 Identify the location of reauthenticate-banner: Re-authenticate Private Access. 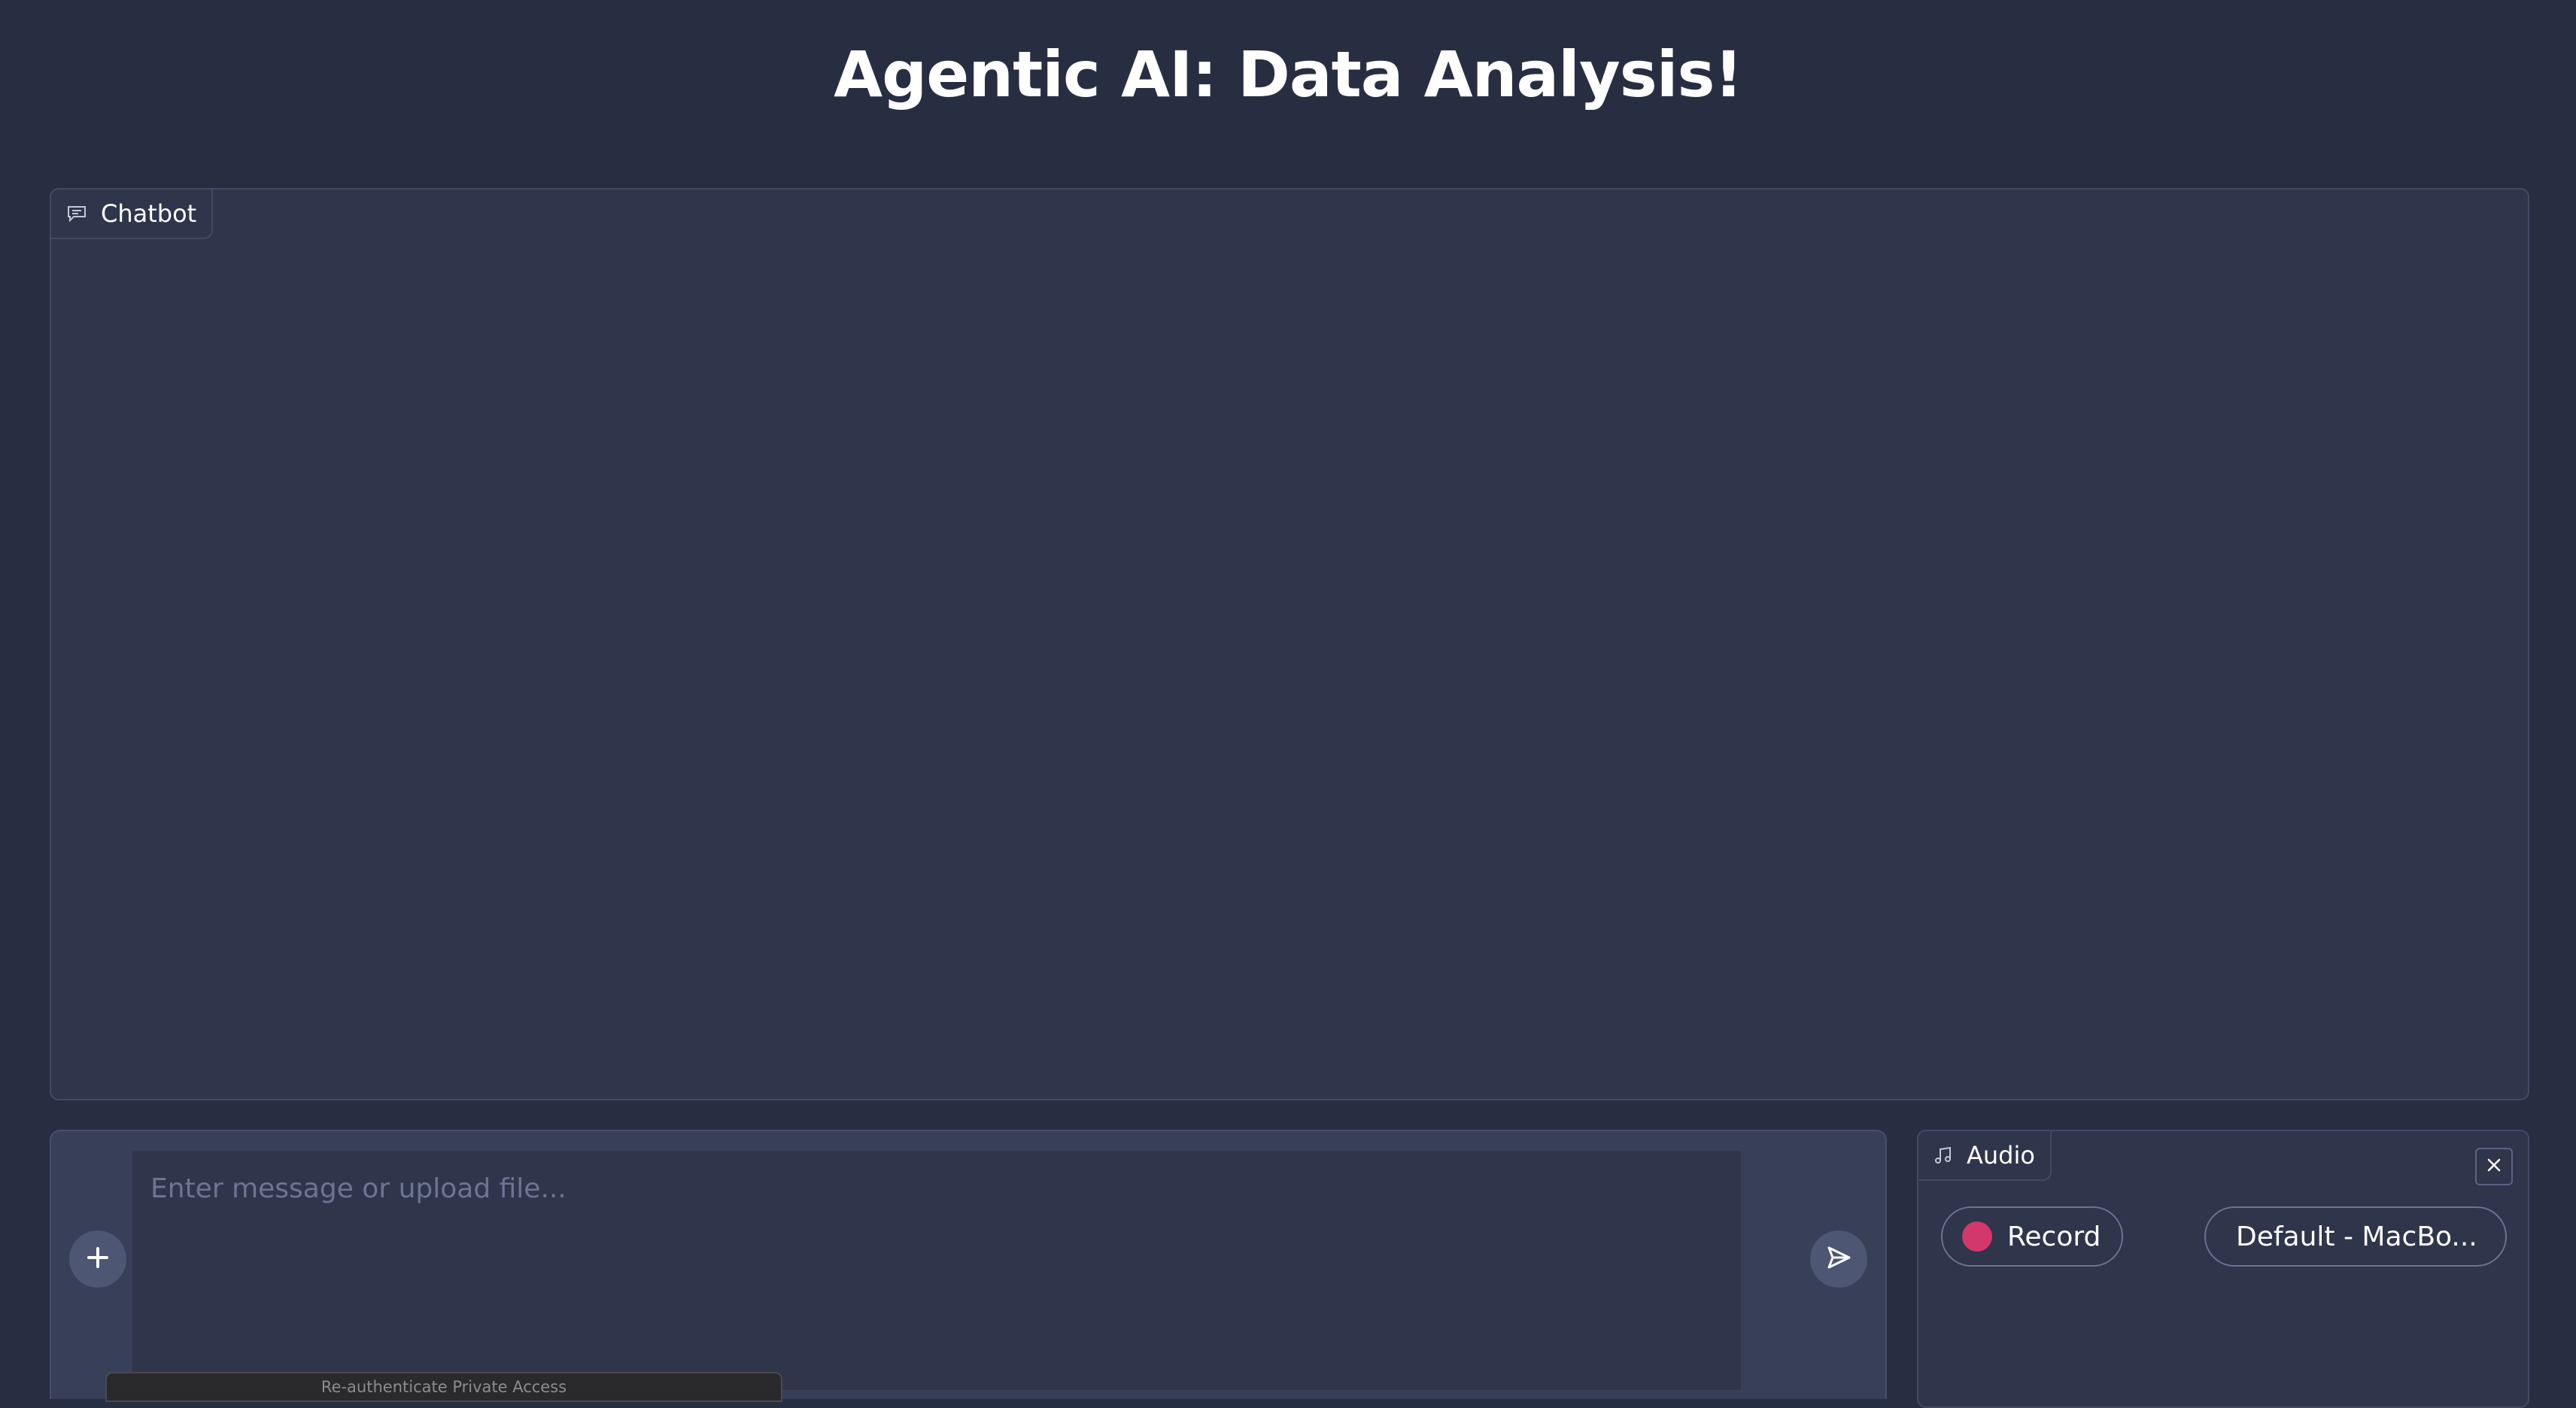
(444, 1387).